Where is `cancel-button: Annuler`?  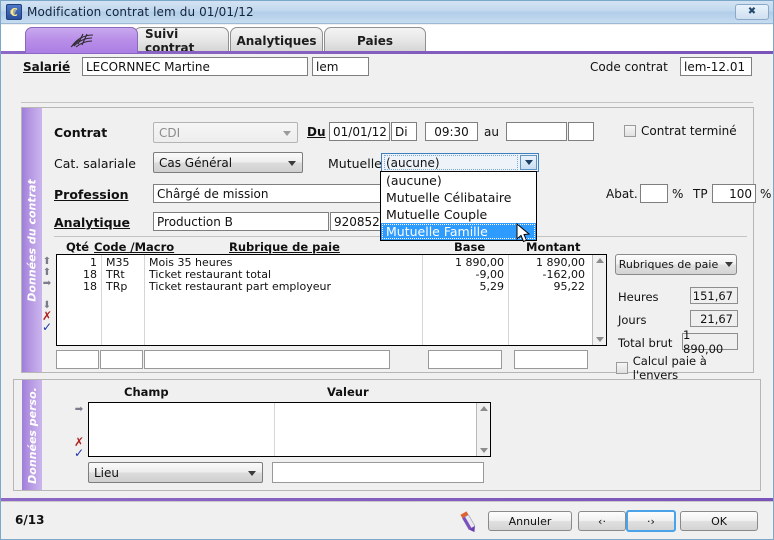
cancel-button: Annuler is located at coordinates (530, 521).